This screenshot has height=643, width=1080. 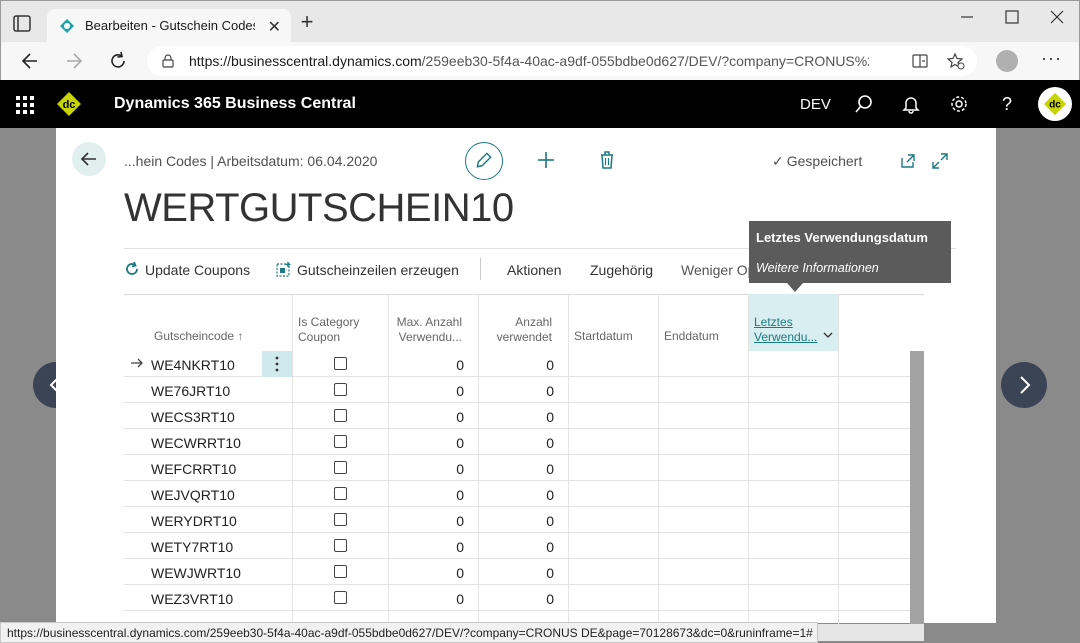 What do you see at coordinates (194, 521) in the screenshot?
I see `coupon-code-cell: WERYDRT10` at bounding box center [194, 521].